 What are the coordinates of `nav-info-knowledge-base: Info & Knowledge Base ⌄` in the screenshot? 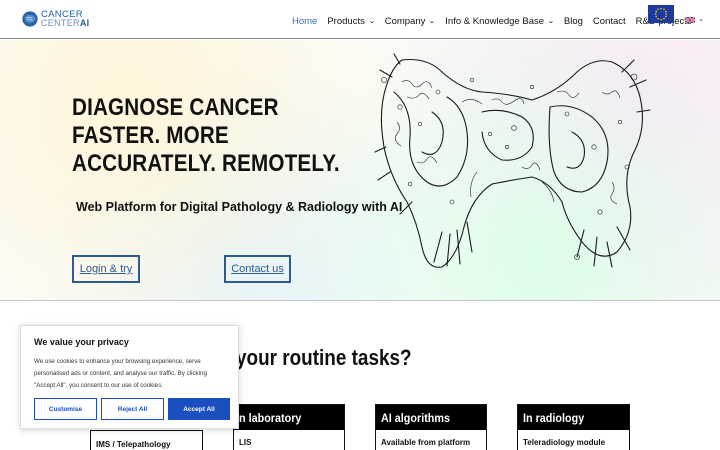 It's located at (500, 21).